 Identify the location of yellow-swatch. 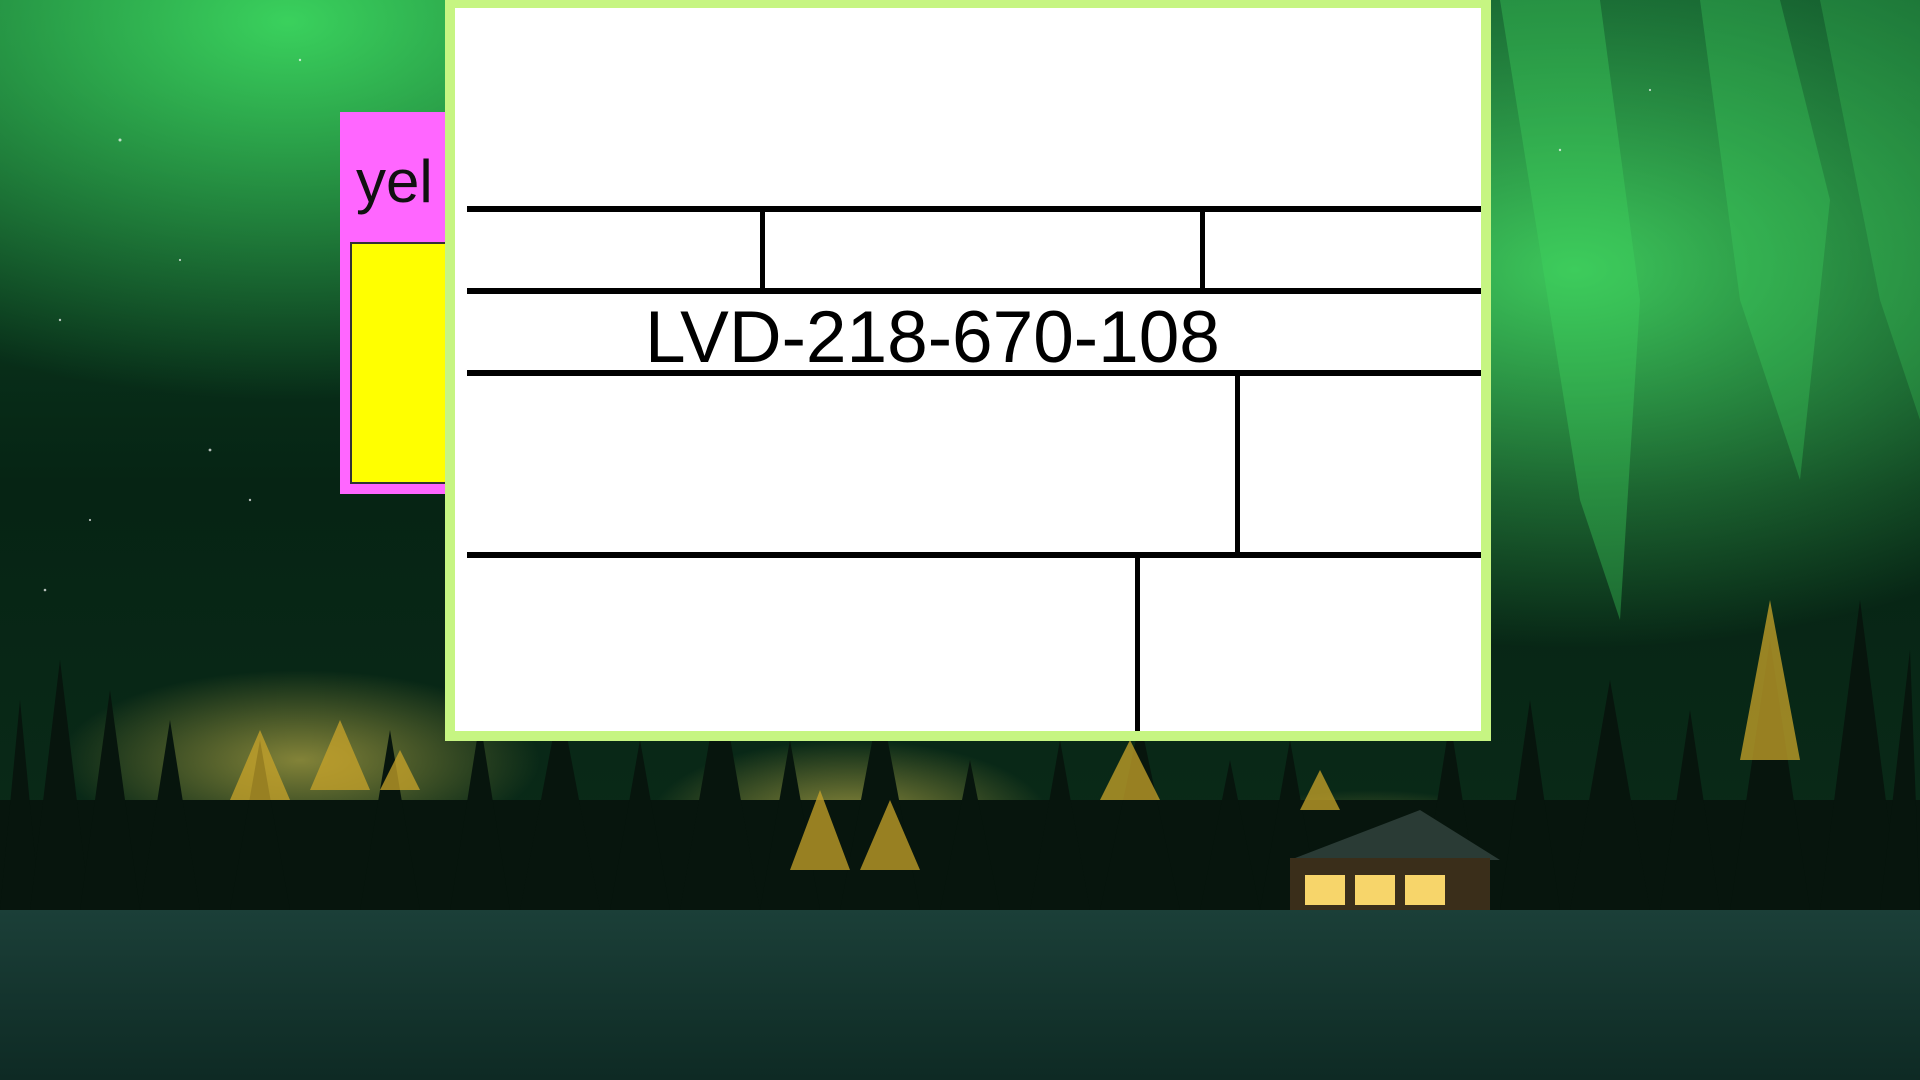
(405, 363).